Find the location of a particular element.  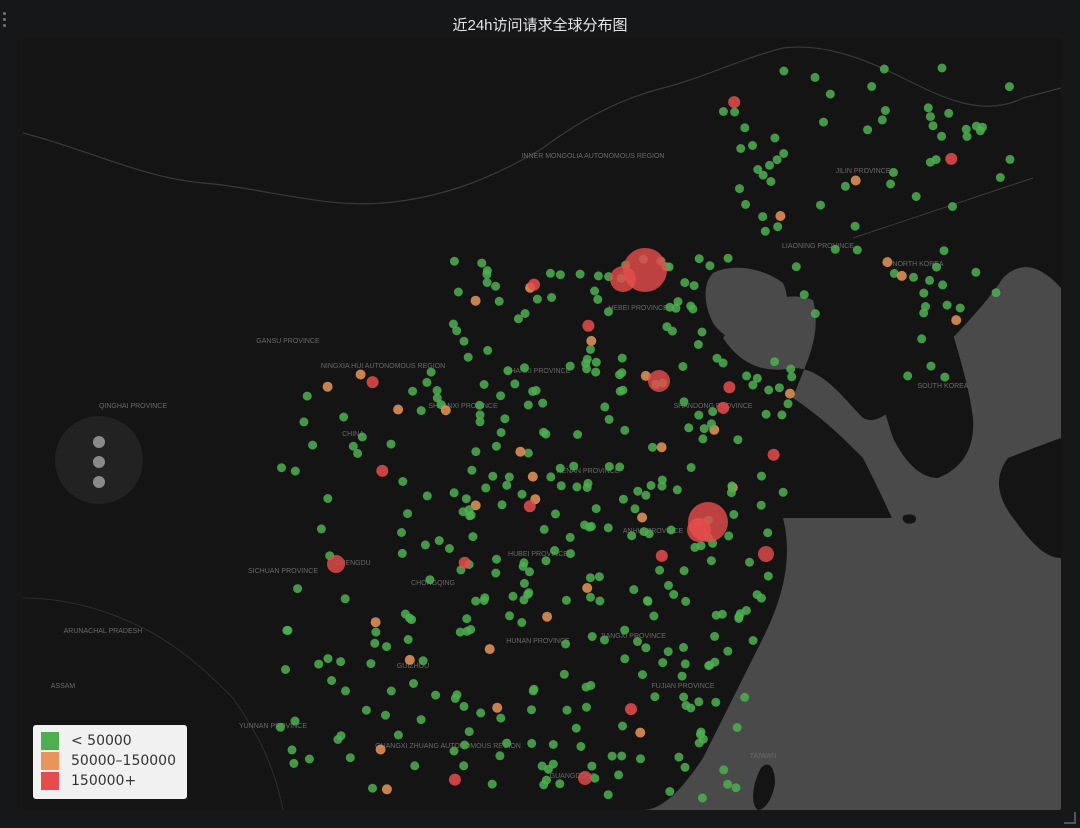

legend: < 50000 50000–150000 150000+ is located at coordinates (110, 762).